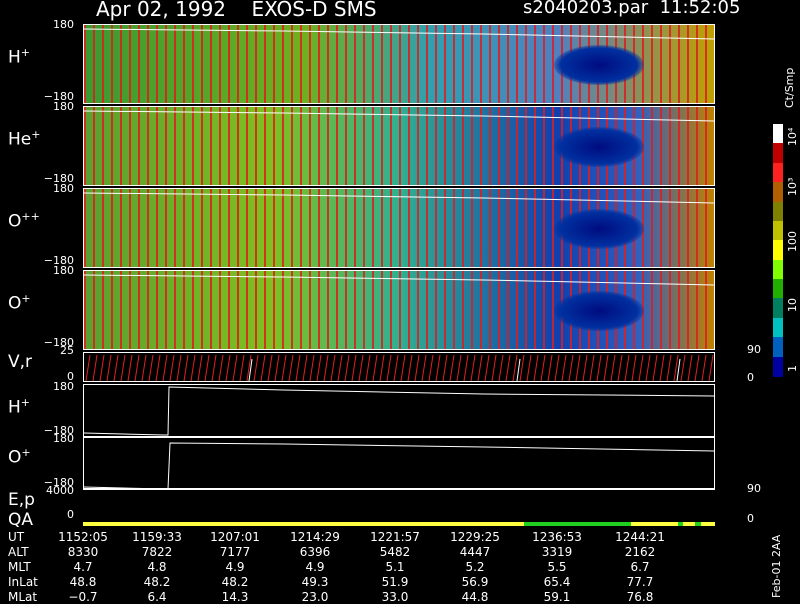  I want to click on oplus-line-plot, so click(399, 465).